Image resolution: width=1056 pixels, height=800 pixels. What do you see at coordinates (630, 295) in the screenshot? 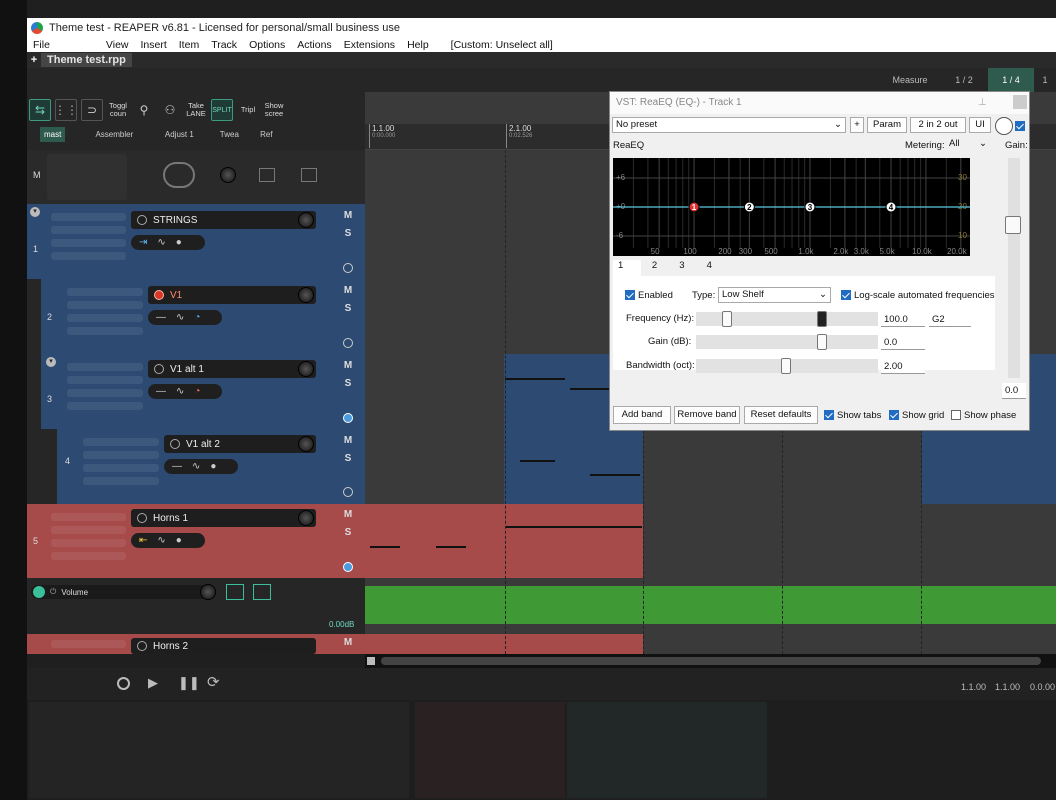
I see `enabled-check` at bounding box center [630, 295].